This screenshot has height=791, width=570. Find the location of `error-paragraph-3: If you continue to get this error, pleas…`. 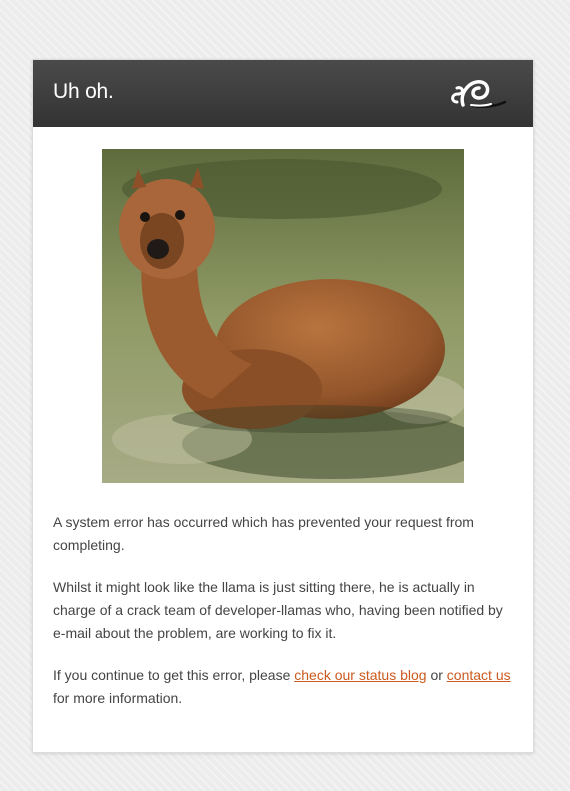

error-paragraph-3: If you continue to get this error, pleas… is located at coordinates (284, 687).